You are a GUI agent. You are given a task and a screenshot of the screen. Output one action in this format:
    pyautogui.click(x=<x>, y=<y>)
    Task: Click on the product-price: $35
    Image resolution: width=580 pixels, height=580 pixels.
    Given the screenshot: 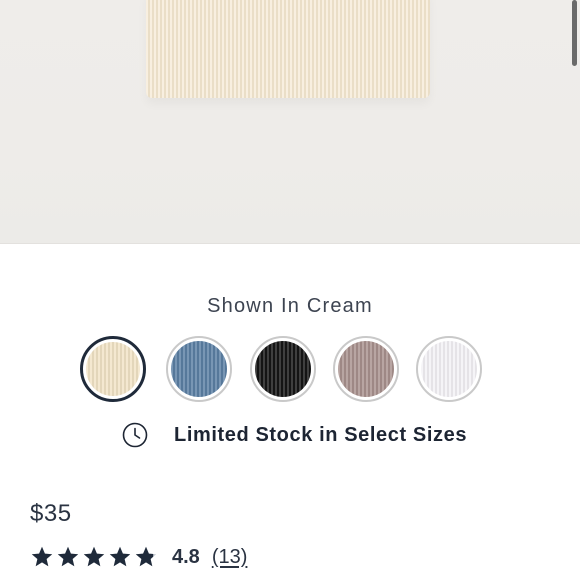 What is the action you would take?
    pyautogui.click(x=51, y=513)
    